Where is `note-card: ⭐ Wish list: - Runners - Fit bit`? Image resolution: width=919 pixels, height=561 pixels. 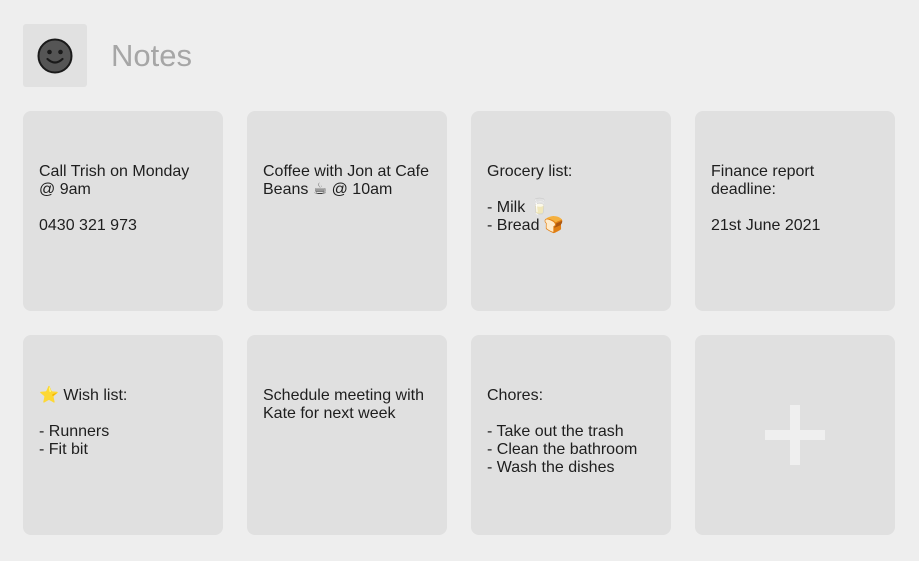
note-card: ⭐ Wish list: - Runners - Fit bit is located at coordinates (123, 435).